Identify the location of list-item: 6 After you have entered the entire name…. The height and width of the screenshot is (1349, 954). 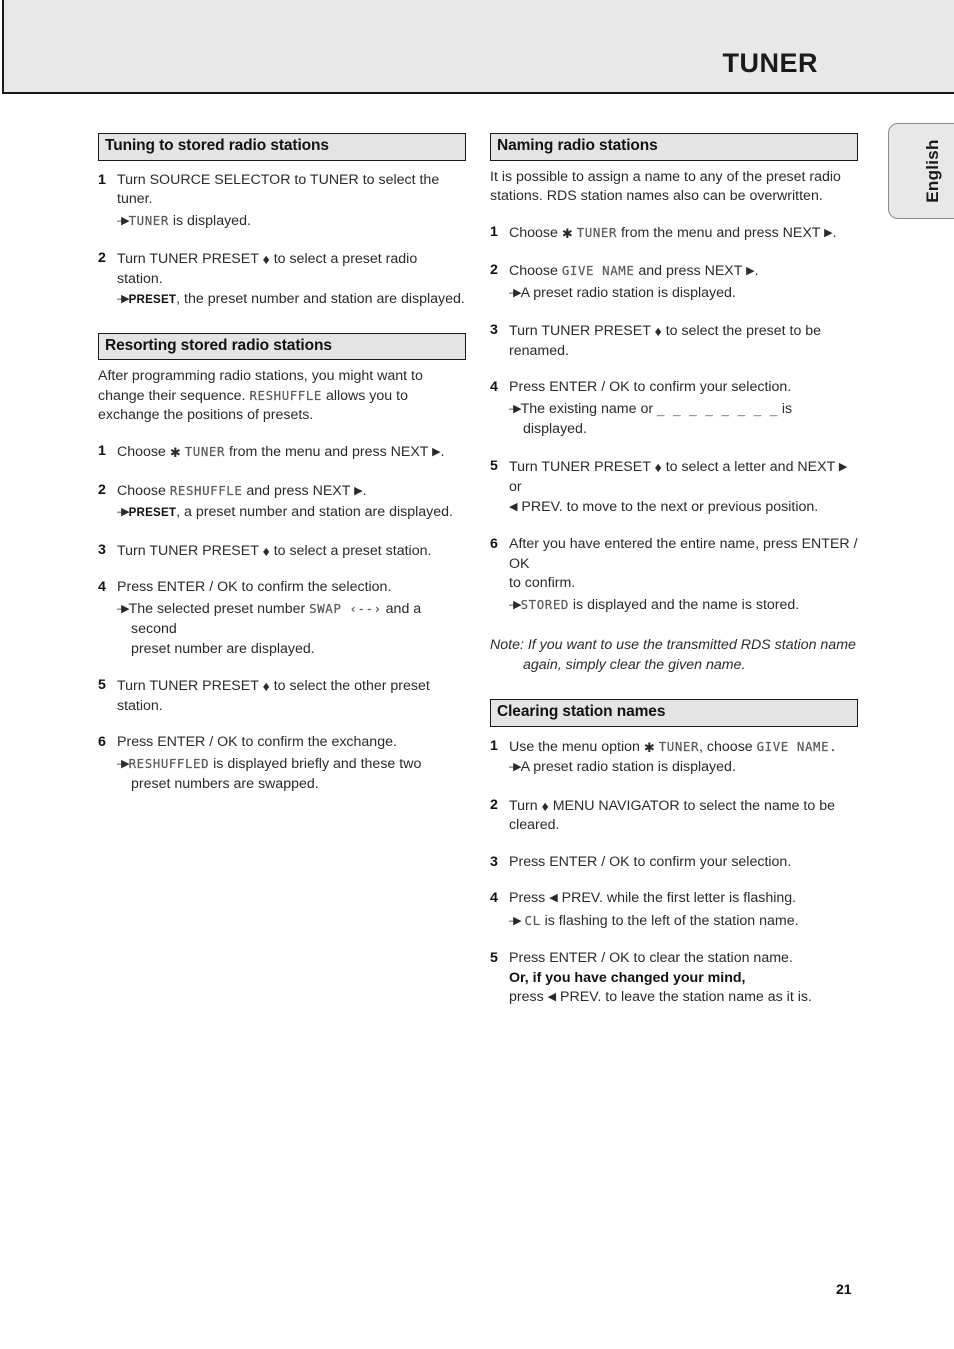
(674, 575).